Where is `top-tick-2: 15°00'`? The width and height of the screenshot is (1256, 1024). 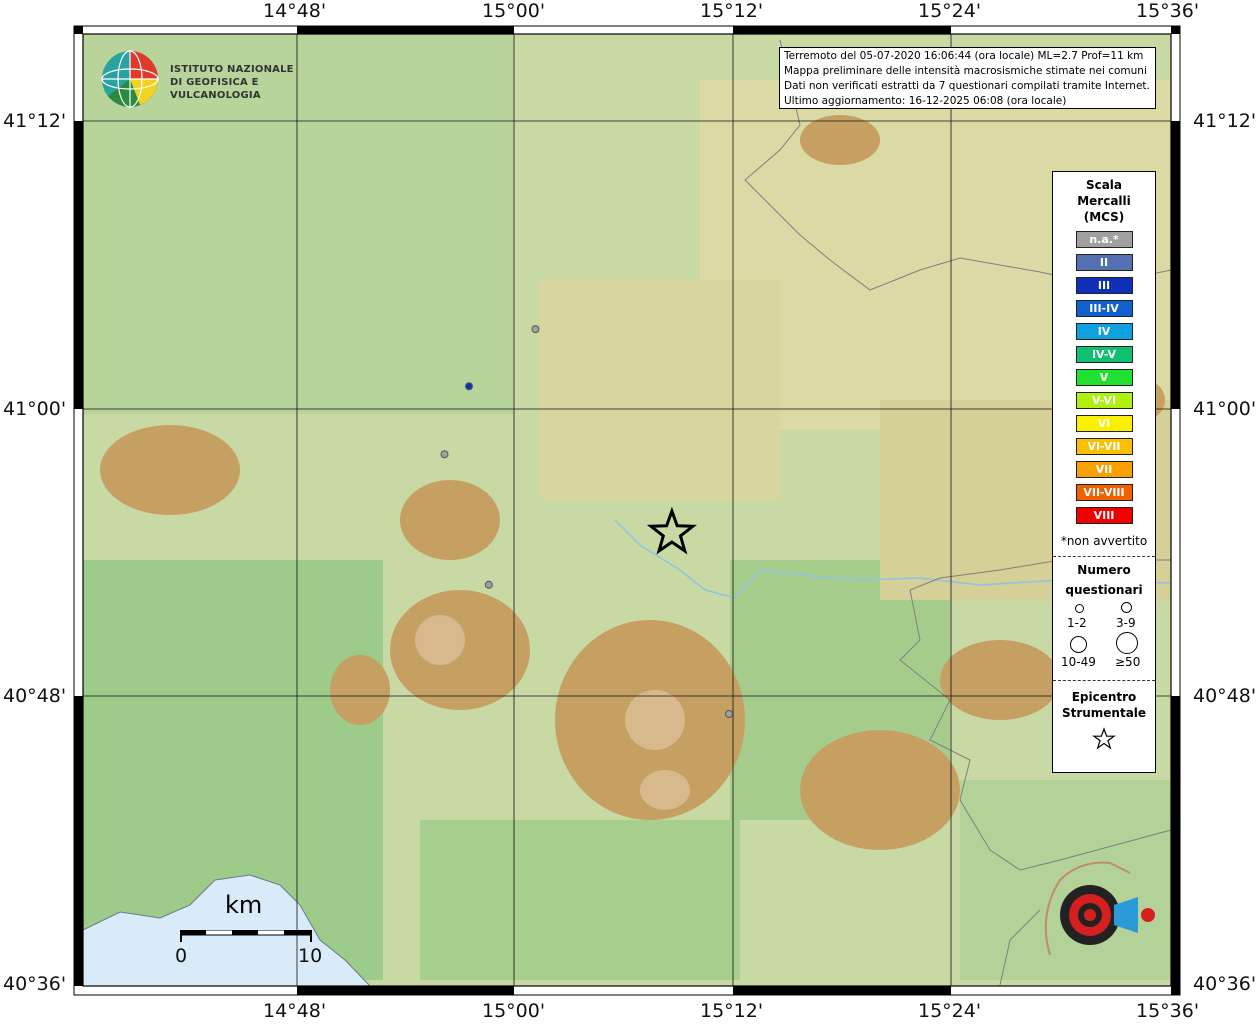 top-tick-2: 15°00' is located at coordinates (514, 11).